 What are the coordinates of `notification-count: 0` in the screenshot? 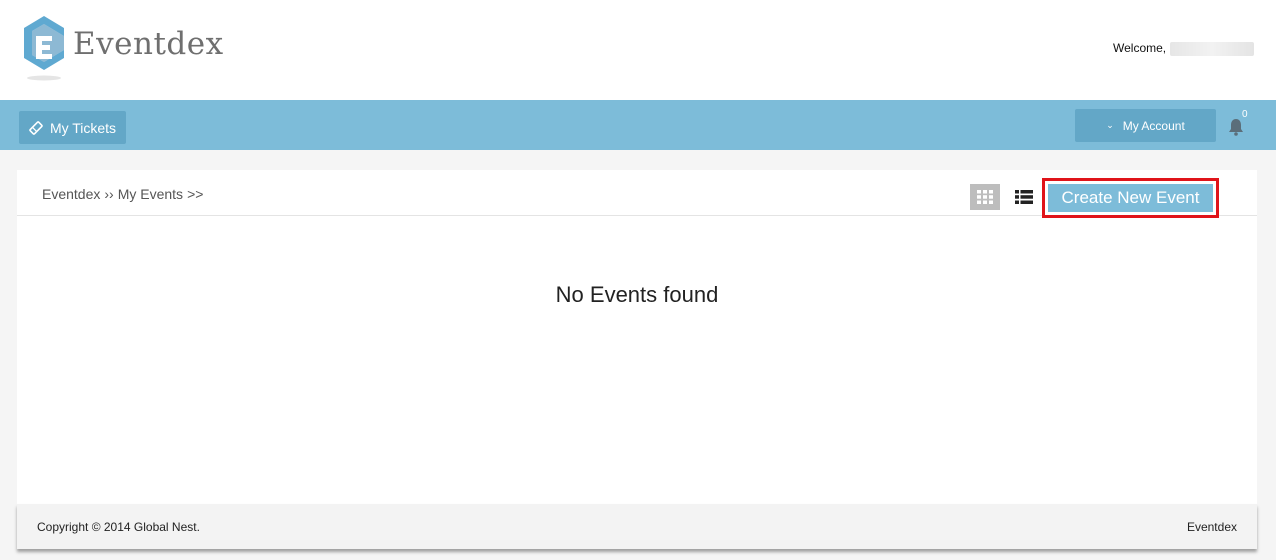 It's located at (1245, 114).